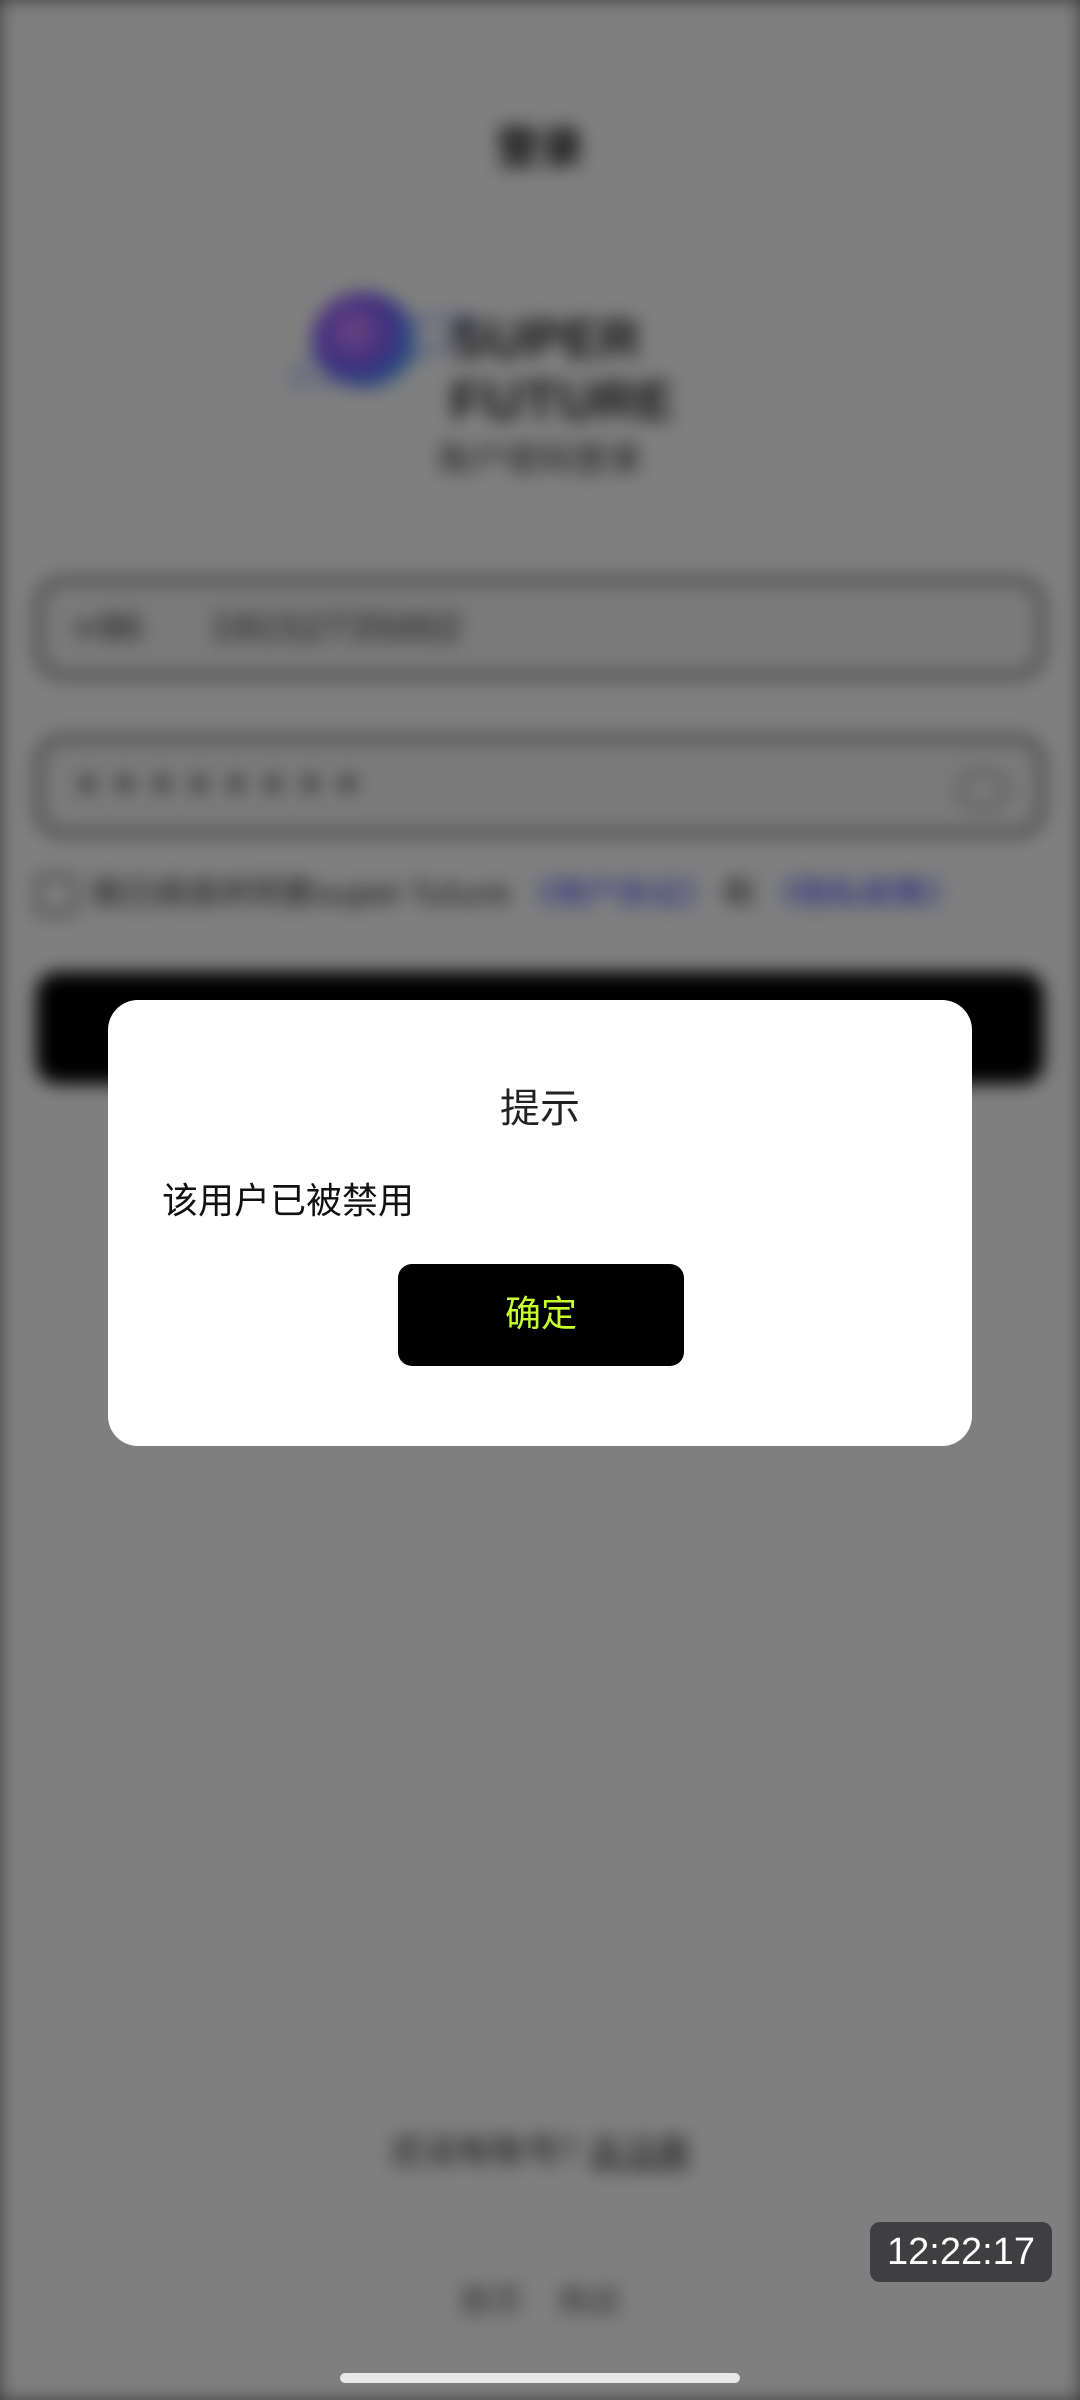  What do you see at coordinates (961, 2252) in the screenshot?
I see `timestamp-badge: 12:22:17` at bounding box center [961, 2252].